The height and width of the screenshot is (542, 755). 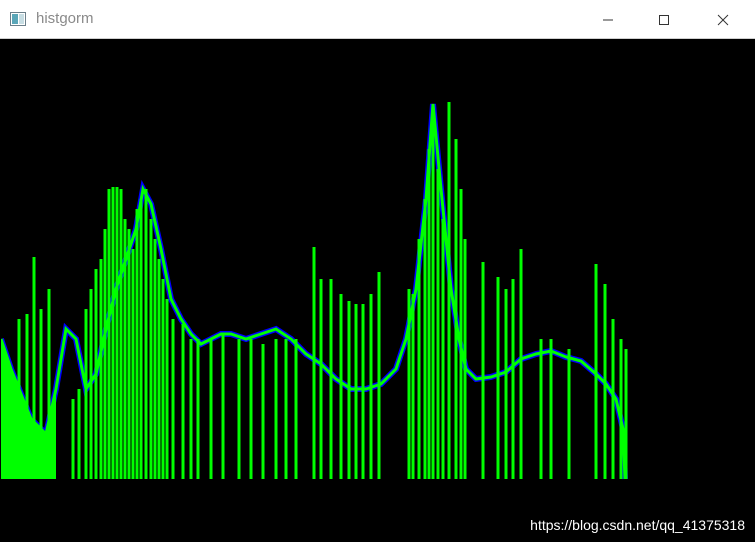 I want to click on title-bar: histgorm, so click(x=377, y=19).